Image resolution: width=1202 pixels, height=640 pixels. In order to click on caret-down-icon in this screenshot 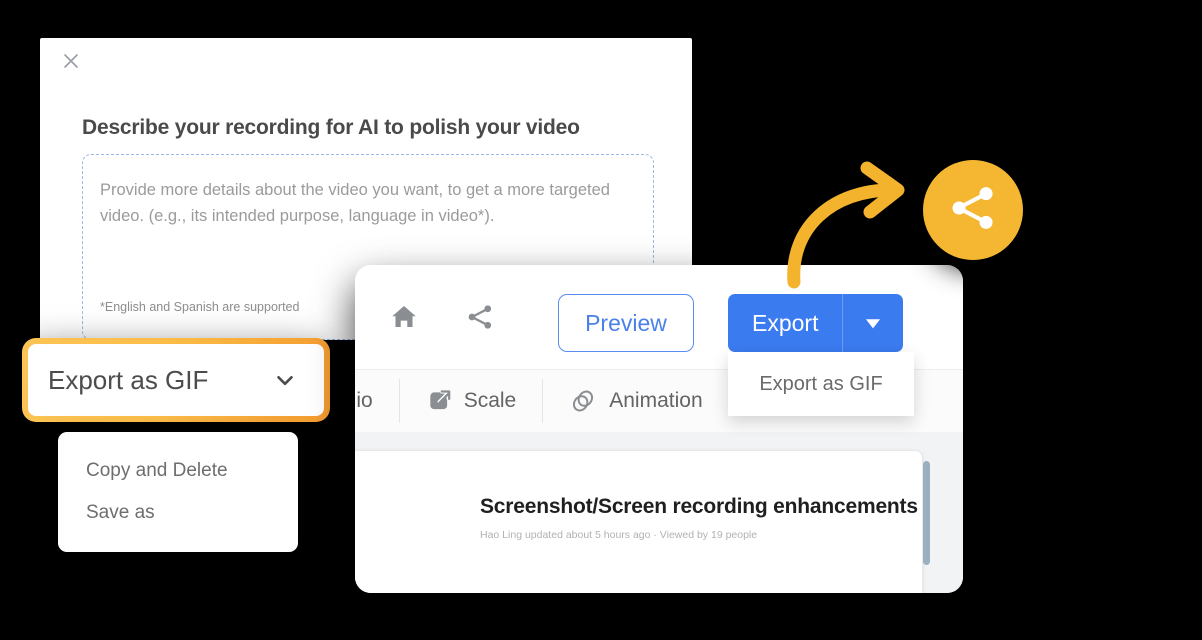, I will do `click(873, 323)`.